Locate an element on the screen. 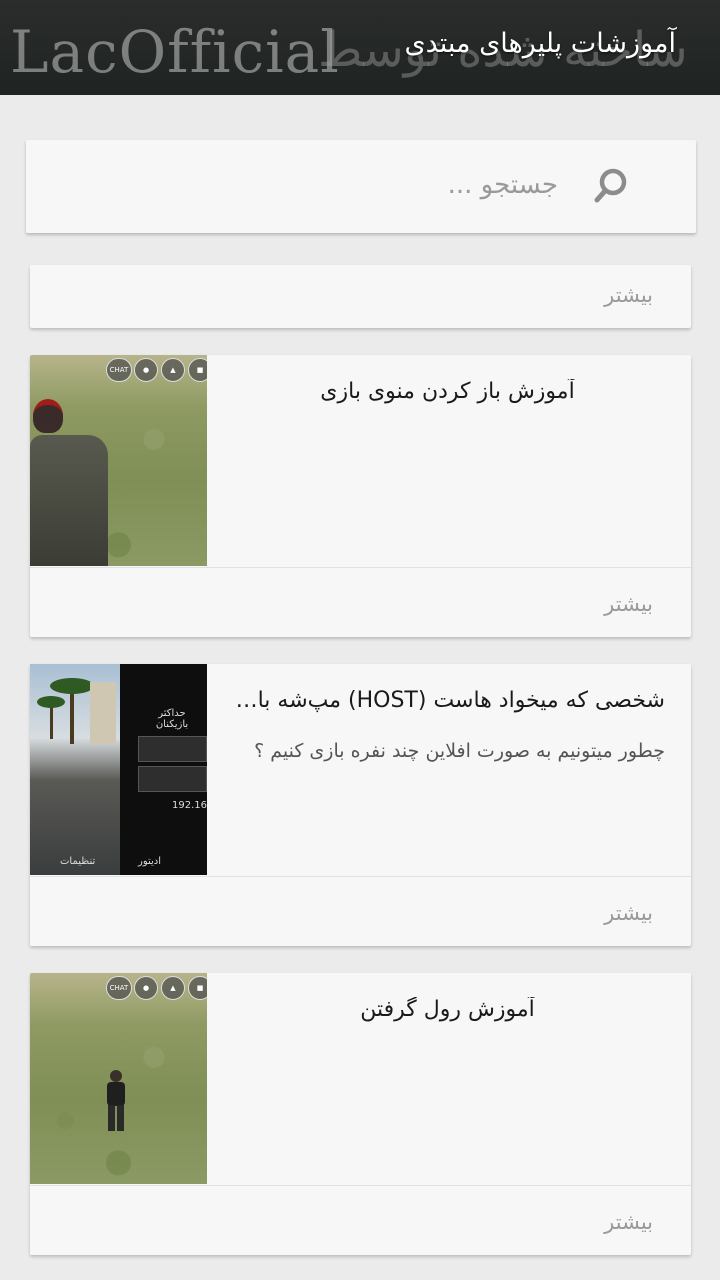 The image size is (720, 1280). thumbnail-image: حداکثر بازیکنان 192.168 تنظیمات ادیتور is located at coordinates (118, 769).